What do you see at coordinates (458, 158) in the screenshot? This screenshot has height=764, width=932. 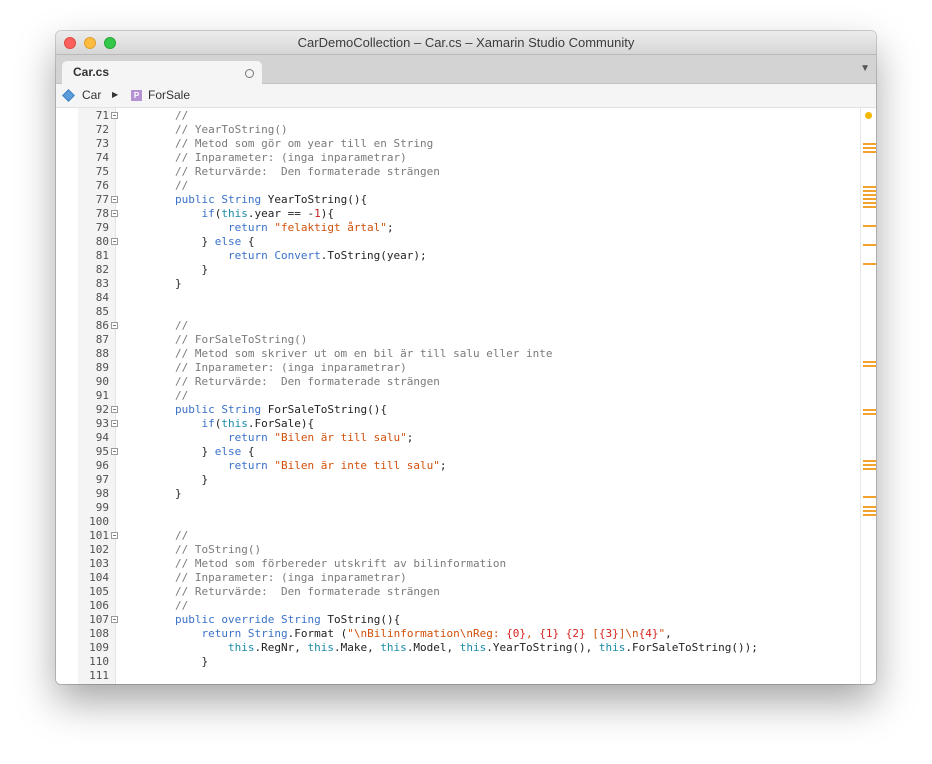 I see `code-line: 74 // Inparameter: (inga inparametrar)` at bounding box center [458, 158].